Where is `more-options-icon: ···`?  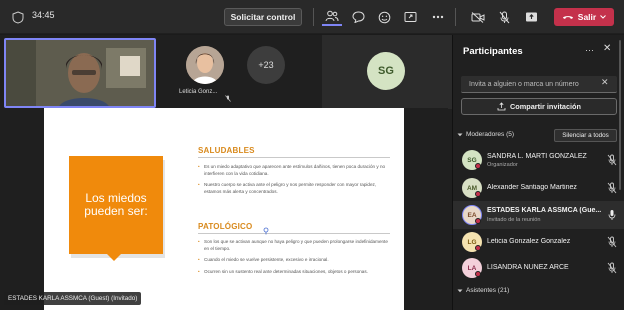 more-options-icon: ··· is located at coordinates (589, 50).